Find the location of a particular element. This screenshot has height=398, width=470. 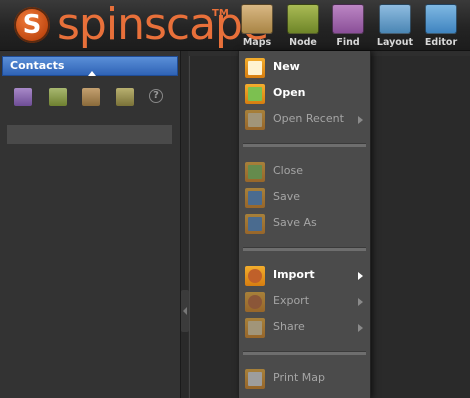

tool-layout: Layout is located at coordinates (395, 26).